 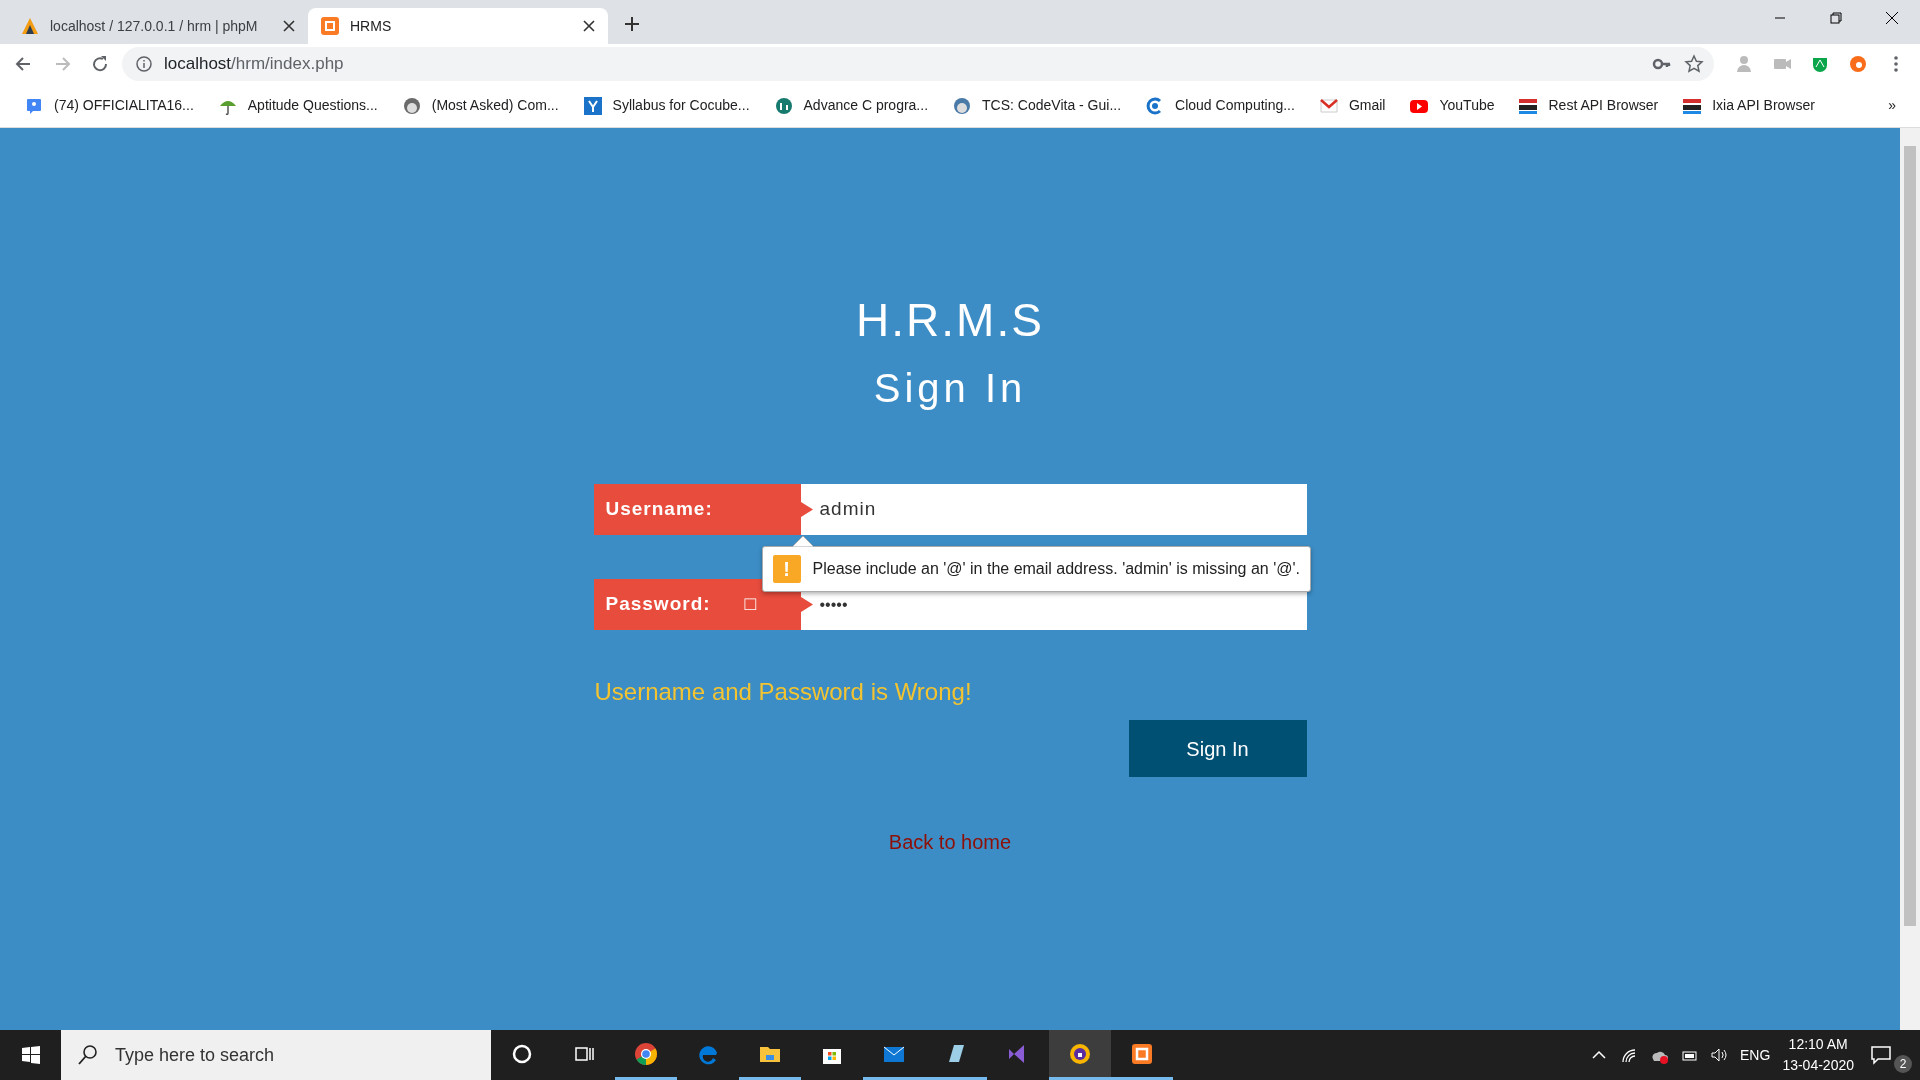 I want to click on notification-icon, so click(x=1881, y=1055).